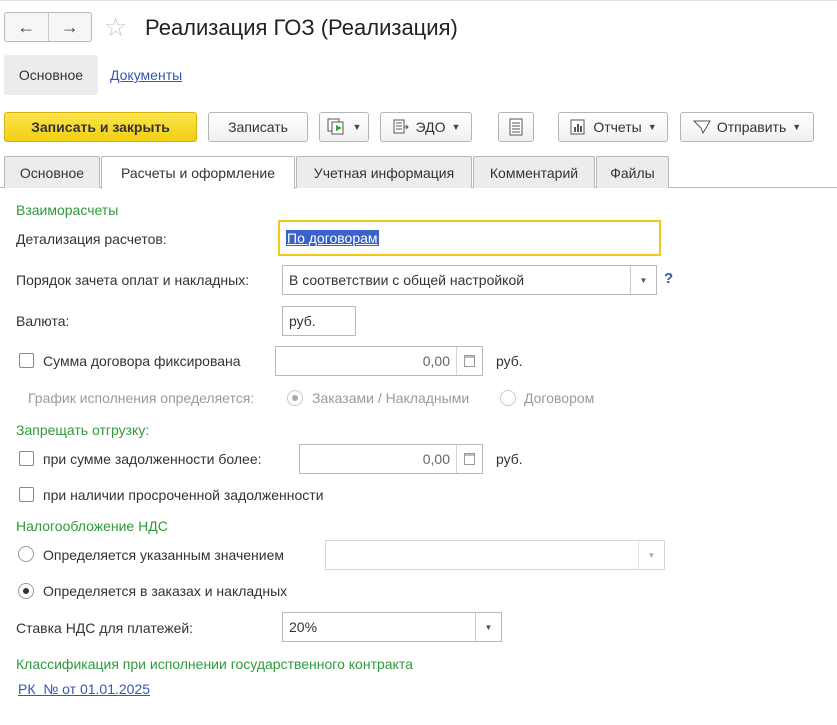 The width and height of the screenshot is (837, 725). I want to click on debt-label: при сумме задолженности более:, so click(152, 459).